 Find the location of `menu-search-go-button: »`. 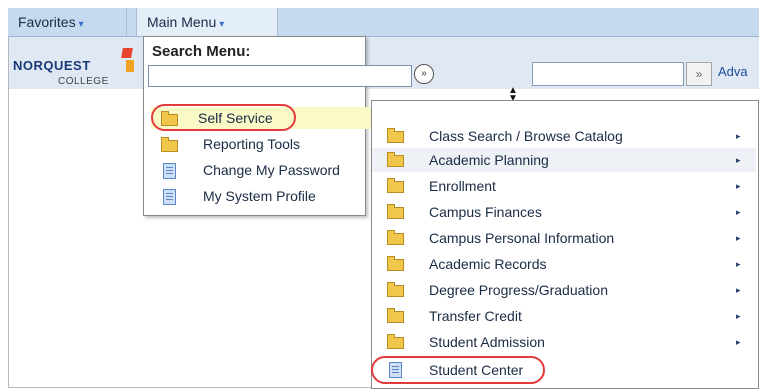

menu-search-go-button: » is located at coordinates (424, 74).